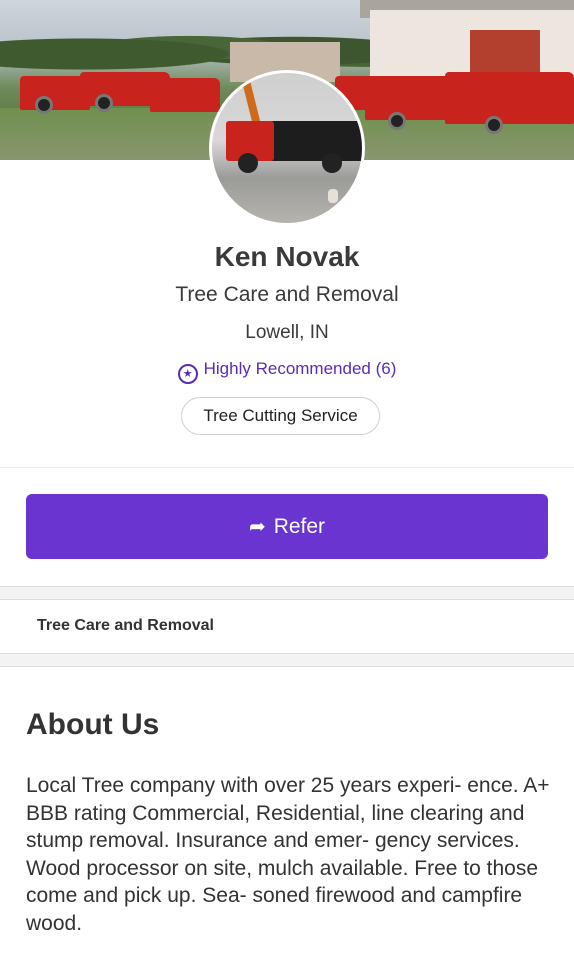 The image size is (574, 960). Describe the element at coordinates (257, 527) in the screenshot. I see `share-arrow-icon: ➦` at that location.